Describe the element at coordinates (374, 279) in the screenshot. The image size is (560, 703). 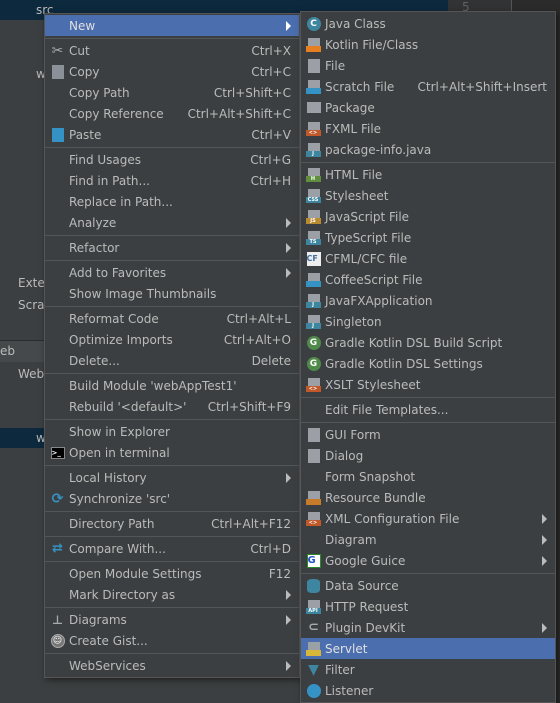
I see `menu-item-label: CoffeeScript File` at that location.